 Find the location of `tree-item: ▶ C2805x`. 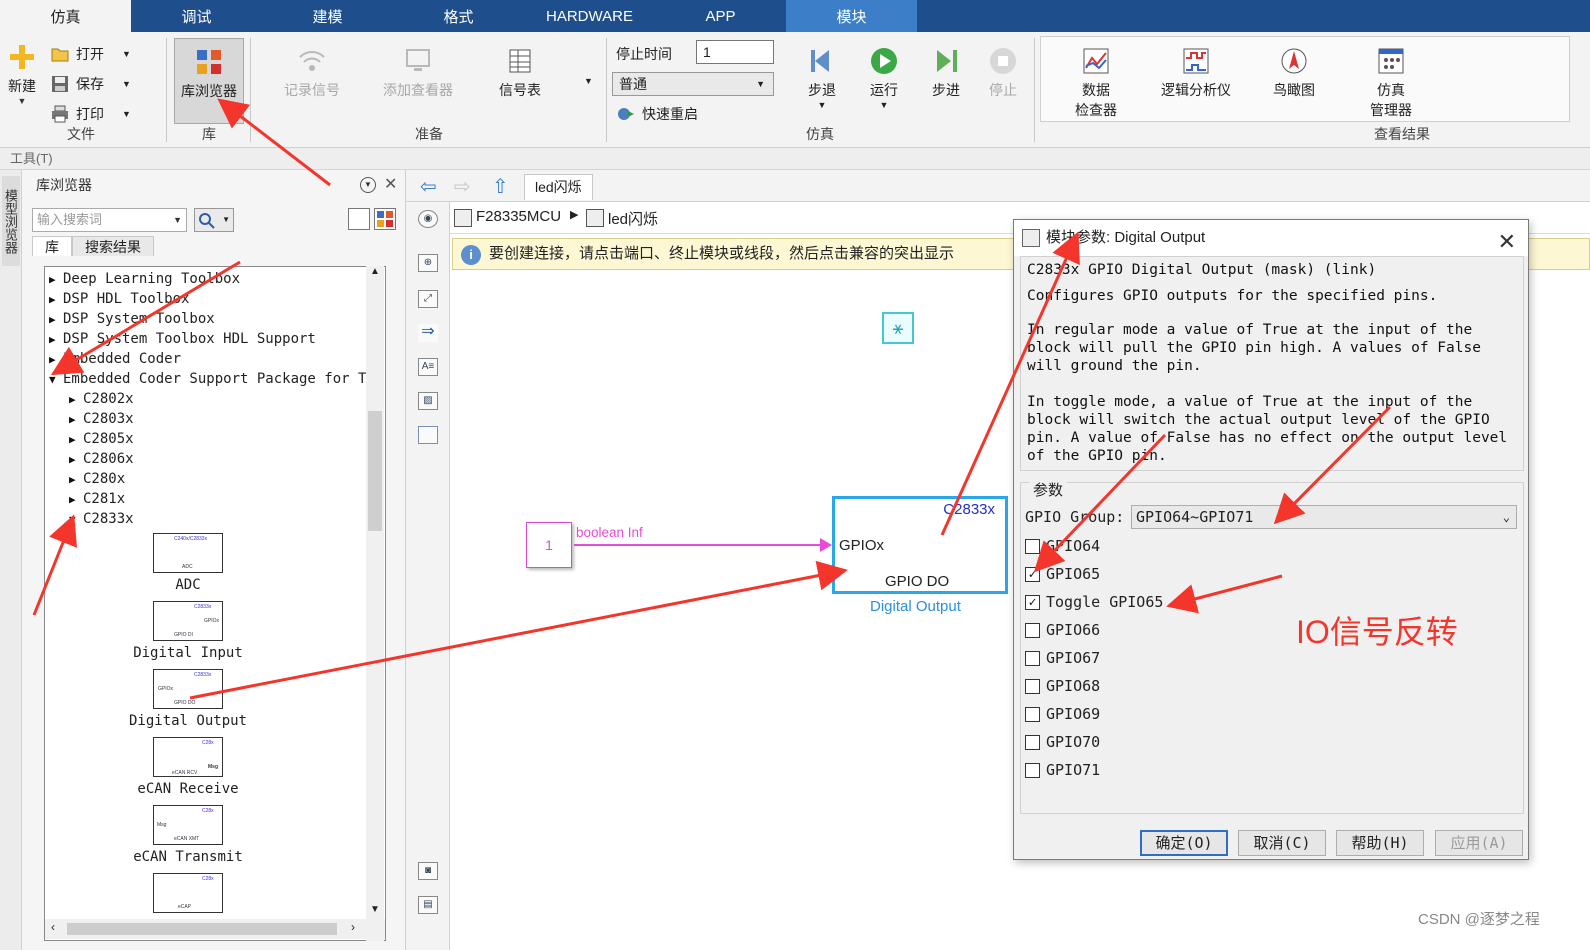

tree-item: ▶ C2805x is located at coordinates (101, 439).